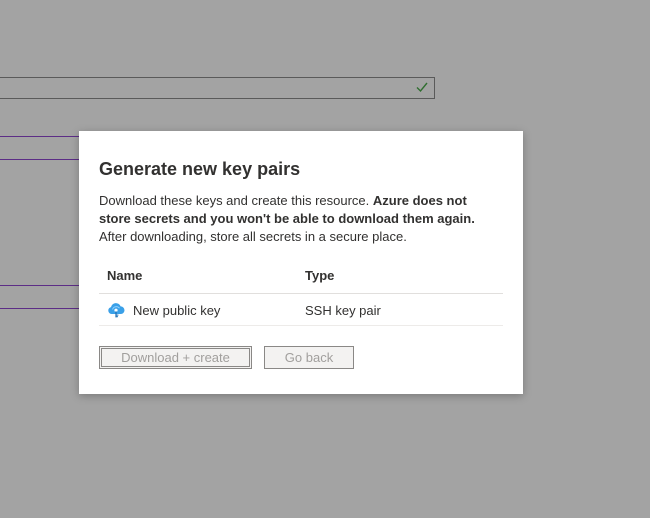  What do you see at coordinates (125, 275) in the screenshot?
I see `column-header-name: Name` at bounding box center [125, 275].